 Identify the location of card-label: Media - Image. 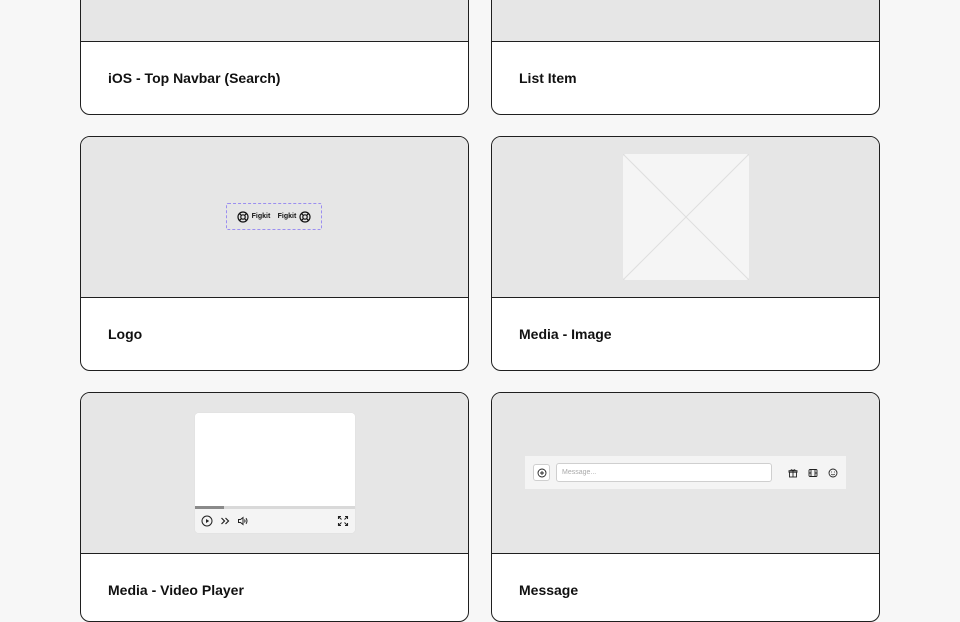
(565, 334).